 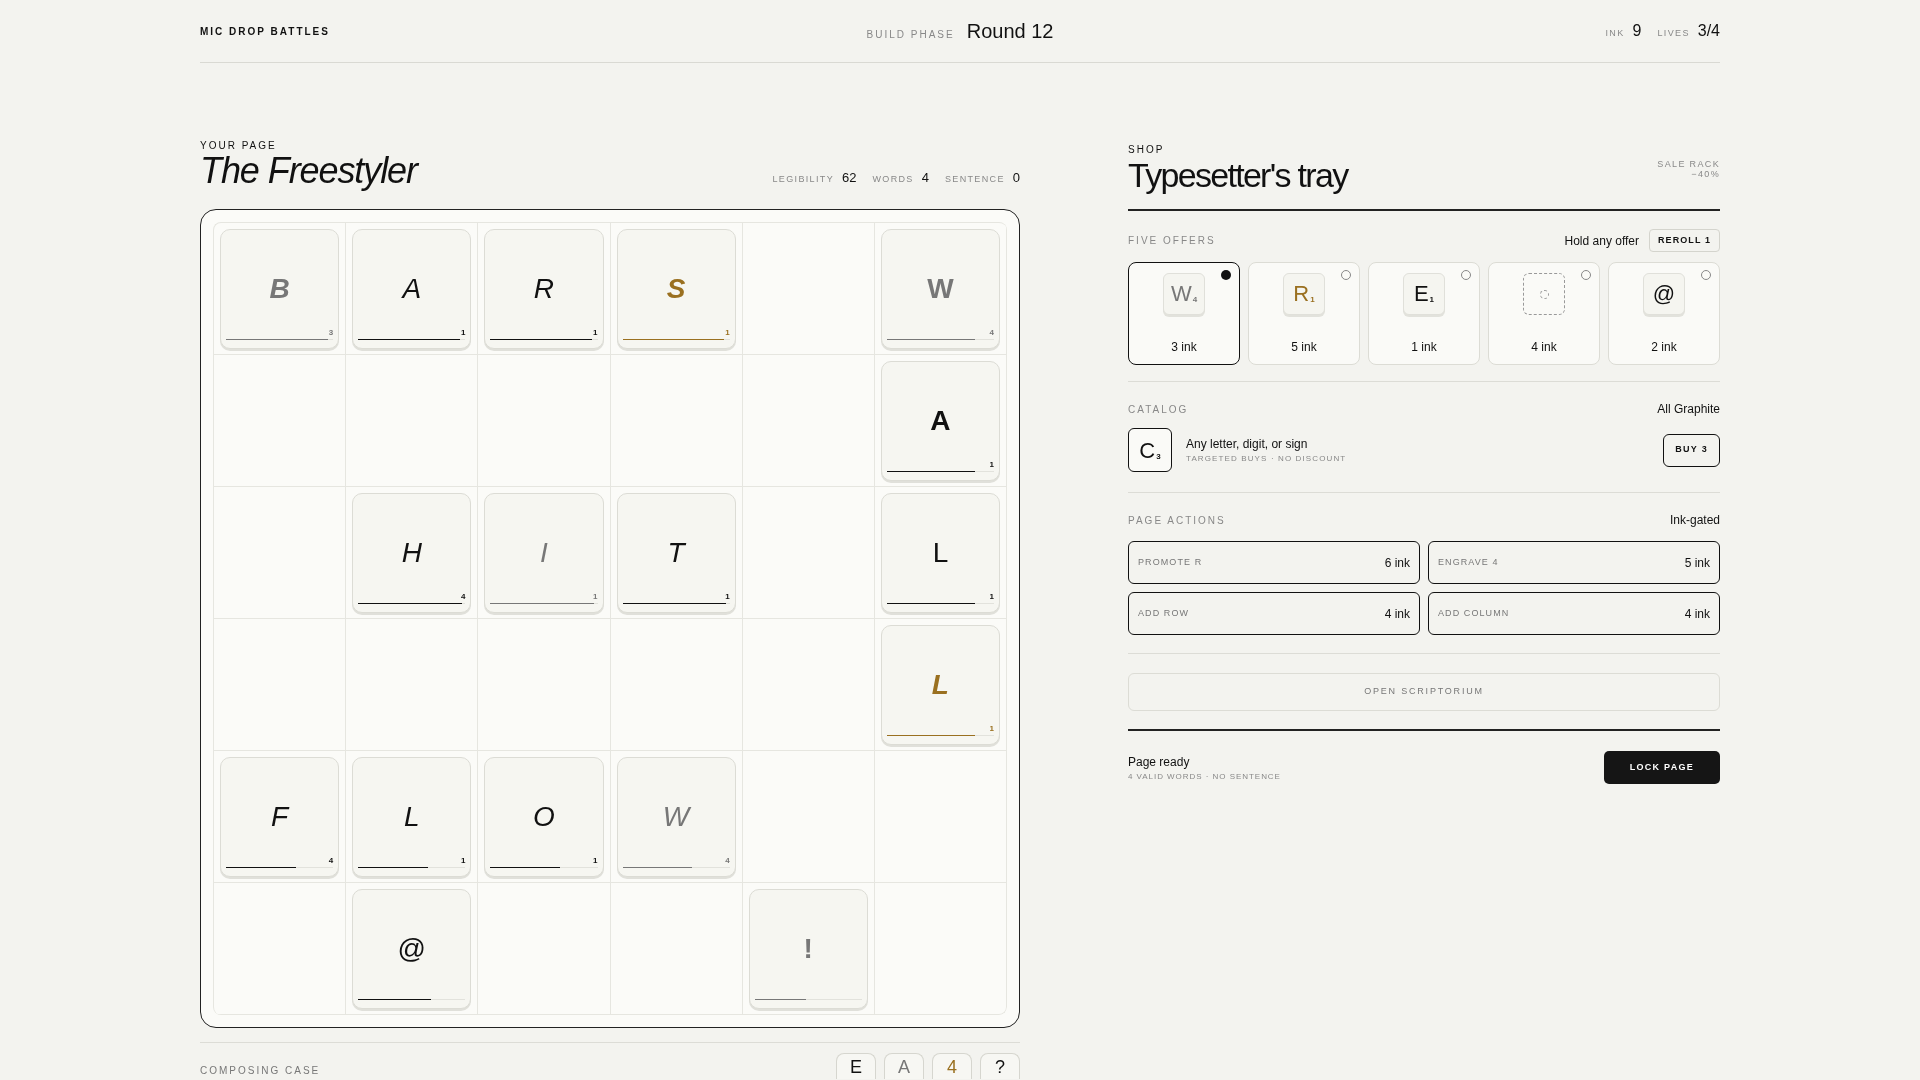 I want to click on letter-tile: H 4, so click(x=412, y=553).